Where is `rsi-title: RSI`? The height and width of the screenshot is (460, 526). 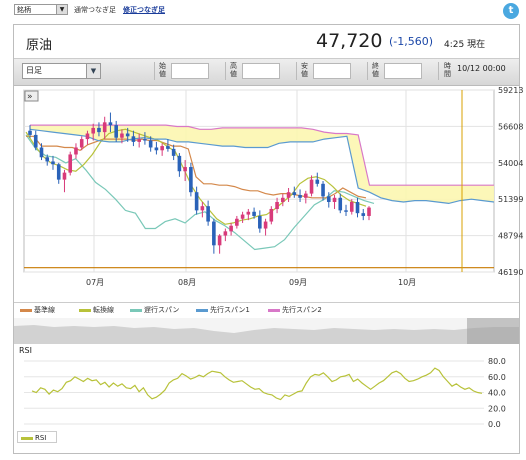 rsi-title: RSI is located at coordinates (25, 350).